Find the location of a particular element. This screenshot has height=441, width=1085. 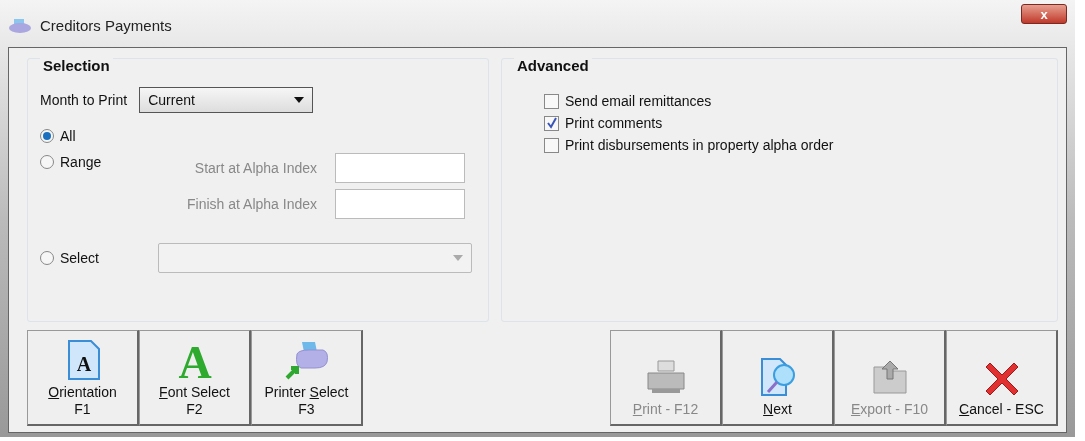

field-label: Finish at Alpha Index is located at coordinates (252, 204).